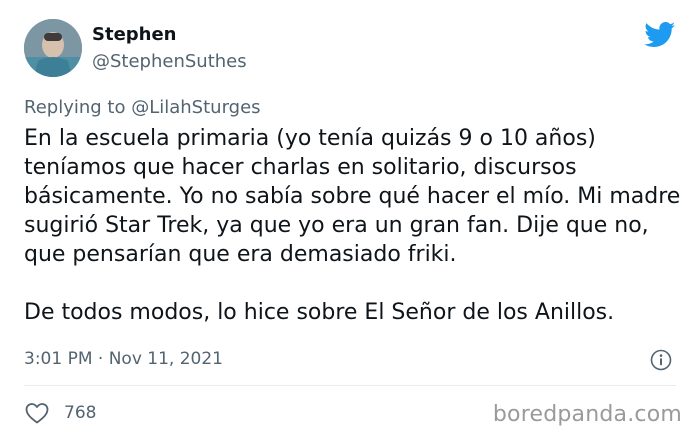  Describe the element at coordinates (134, 34) in the screenshot. I see `author-name: Stephen` at that location.